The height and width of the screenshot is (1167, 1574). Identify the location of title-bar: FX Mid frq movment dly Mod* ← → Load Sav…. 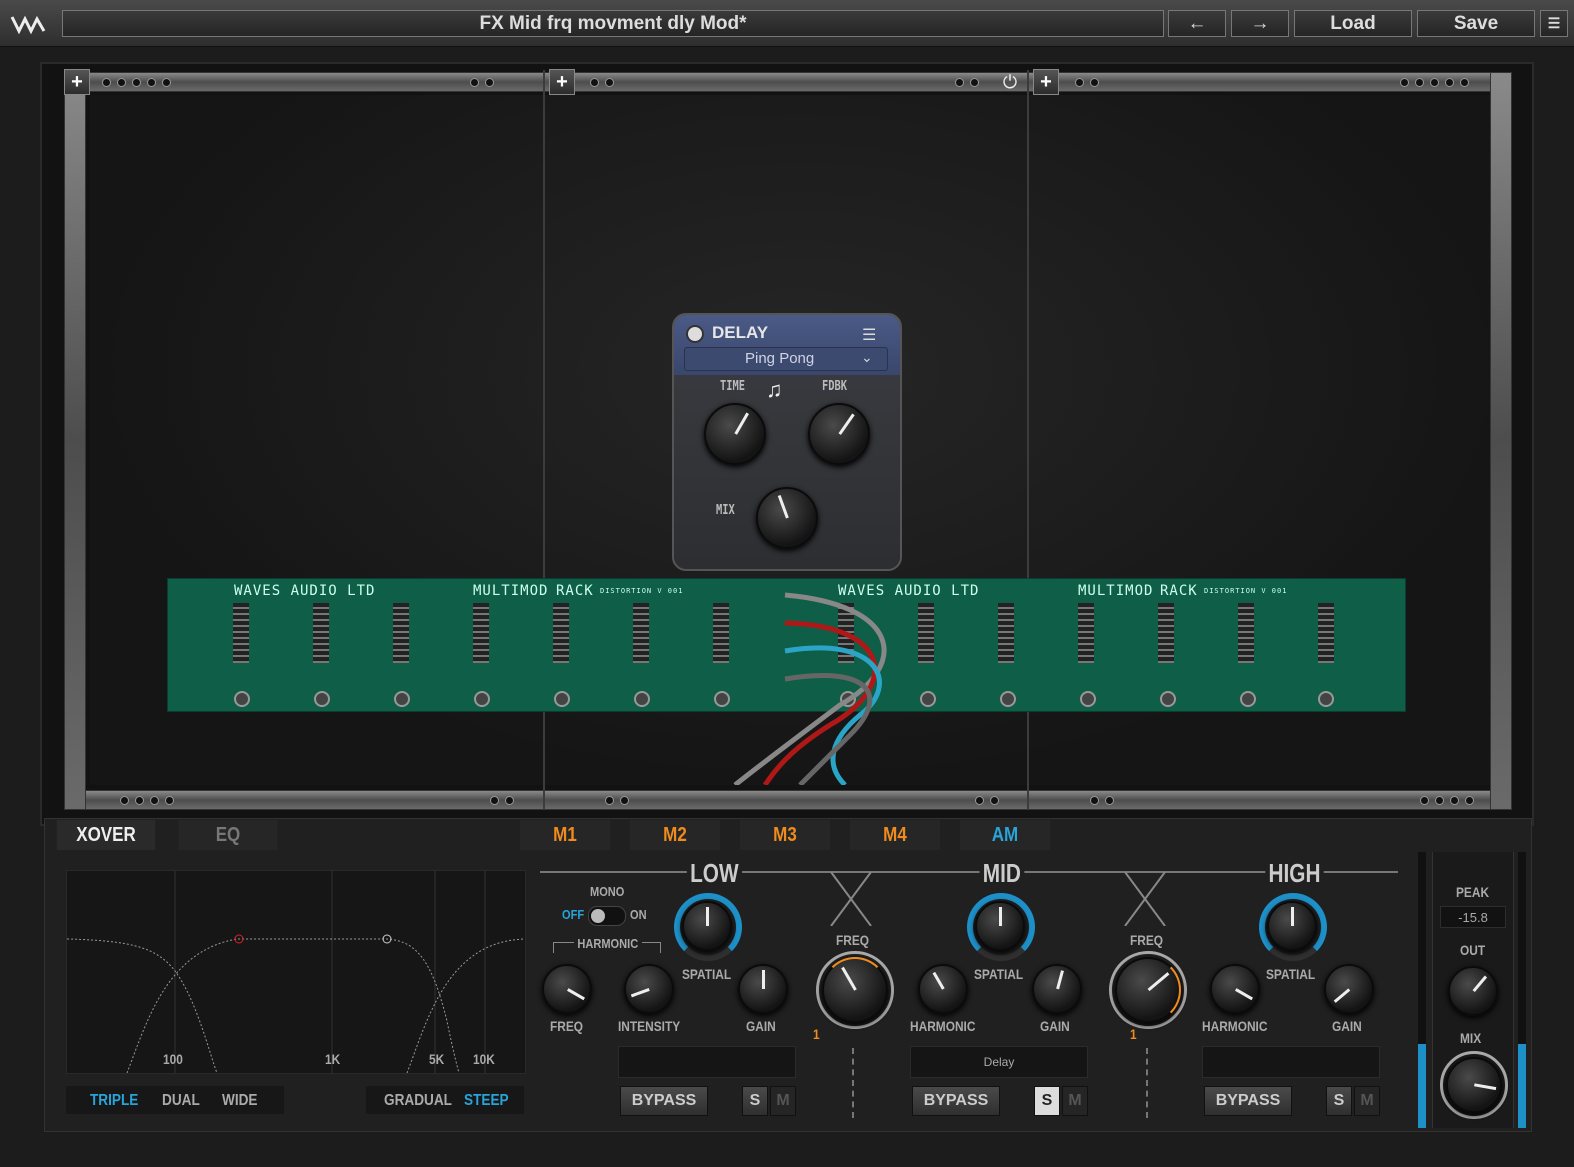
(787, 23).